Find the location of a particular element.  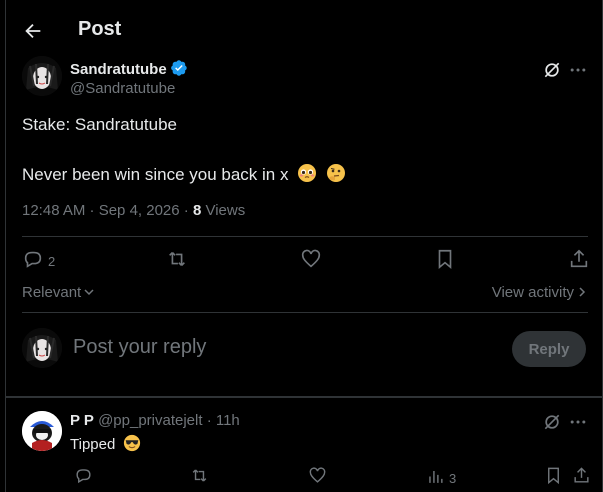

current-user-avatar is located at coordinates (42, 348).